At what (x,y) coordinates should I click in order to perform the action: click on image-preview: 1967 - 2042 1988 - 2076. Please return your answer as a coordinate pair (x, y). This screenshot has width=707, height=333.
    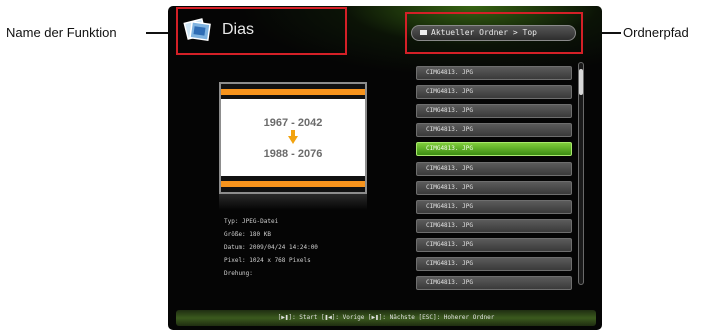
    Looking at the image, I should click on (293, 138).